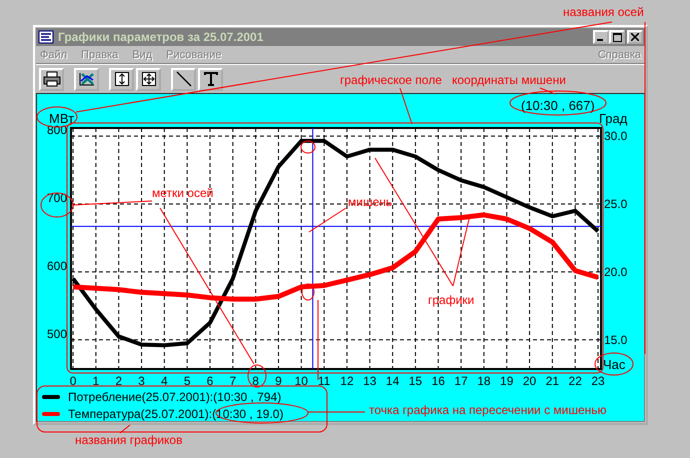 Image resolution: width=690 pixels, height=458 pixels. I want to click on window-title: Графики параметров за 25.07.2001, so click(161, 37).